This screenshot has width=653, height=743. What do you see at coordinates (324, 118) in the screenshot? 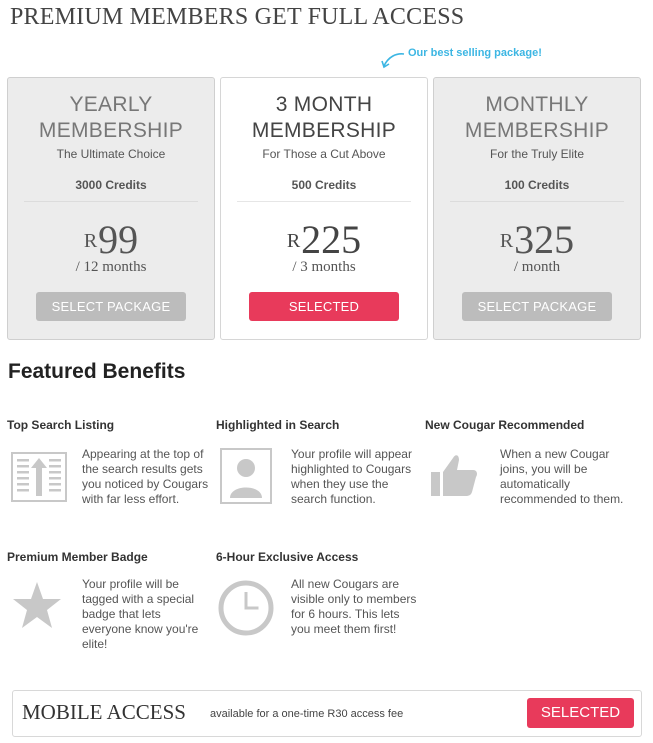
I see `package-title: 3 MONTH MEMBERSHIP` at bounding box center [324, 118].